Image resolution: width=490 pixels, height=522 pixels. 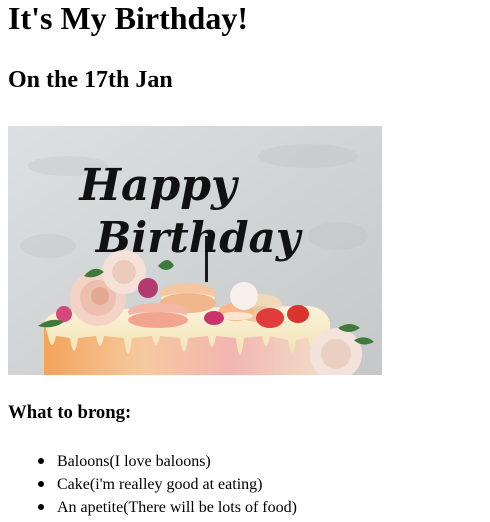 I want to click on list-item-text: Baloons(I love baloons), so click(x=134, y=461).